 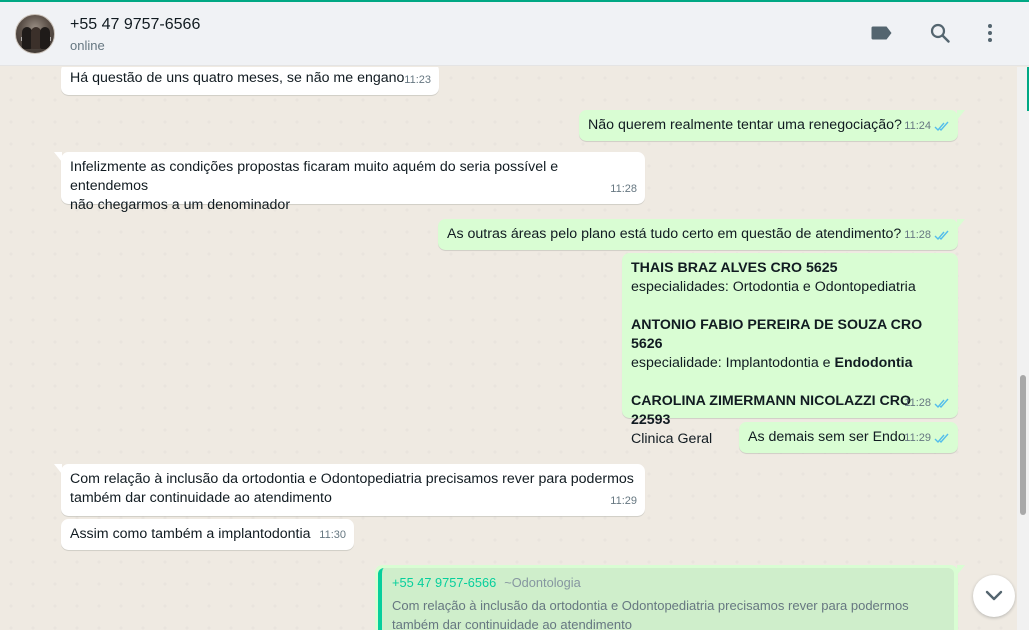 I want to click on message-text-line: também dar continuidade ao atendimento, so click(x=201, y=498).